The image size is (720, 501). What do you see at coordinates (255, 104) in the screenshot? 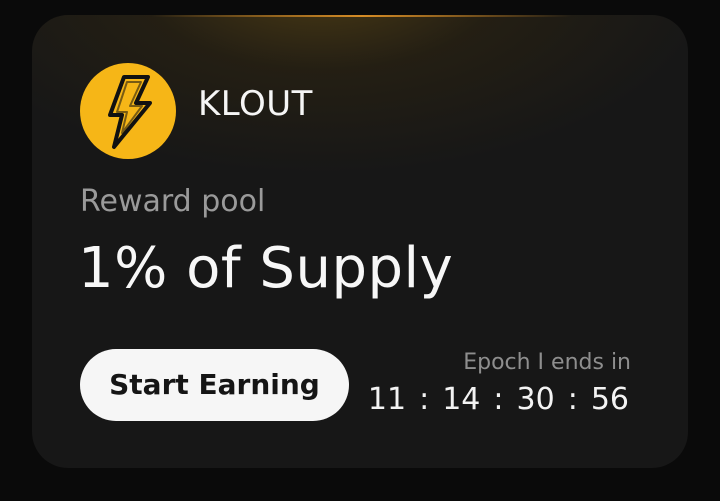
I see `brand-name: KLOUT` at bounding box center [255, 104].